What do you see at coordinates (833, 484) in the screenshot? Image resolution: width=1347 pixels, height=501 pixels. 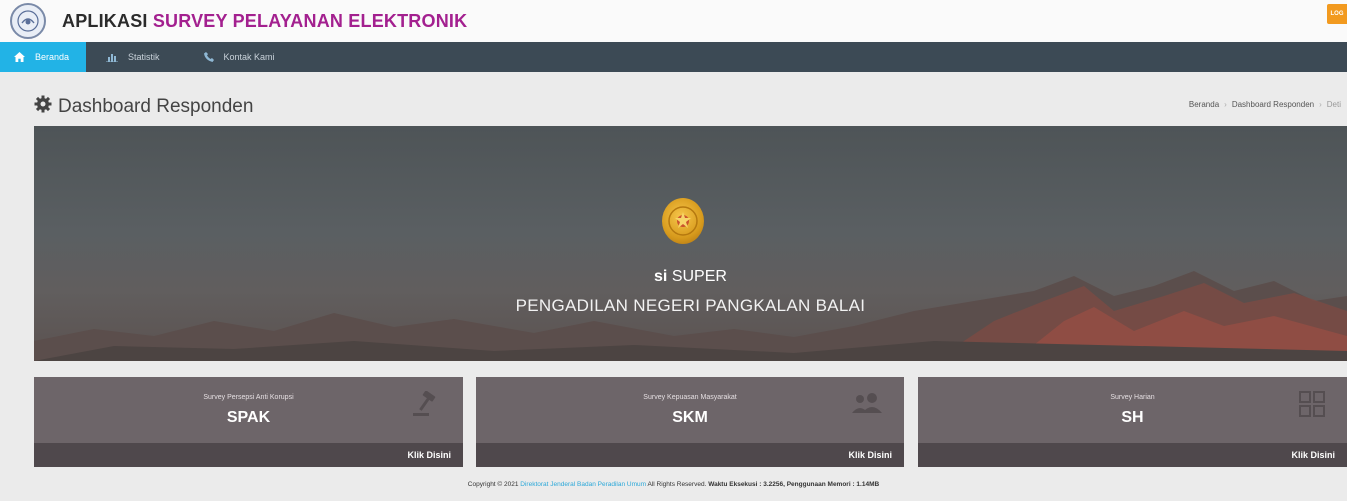 I see `footer-memory: Penggunaan Memori : 1.14MB` at bounding box center [833, 484].